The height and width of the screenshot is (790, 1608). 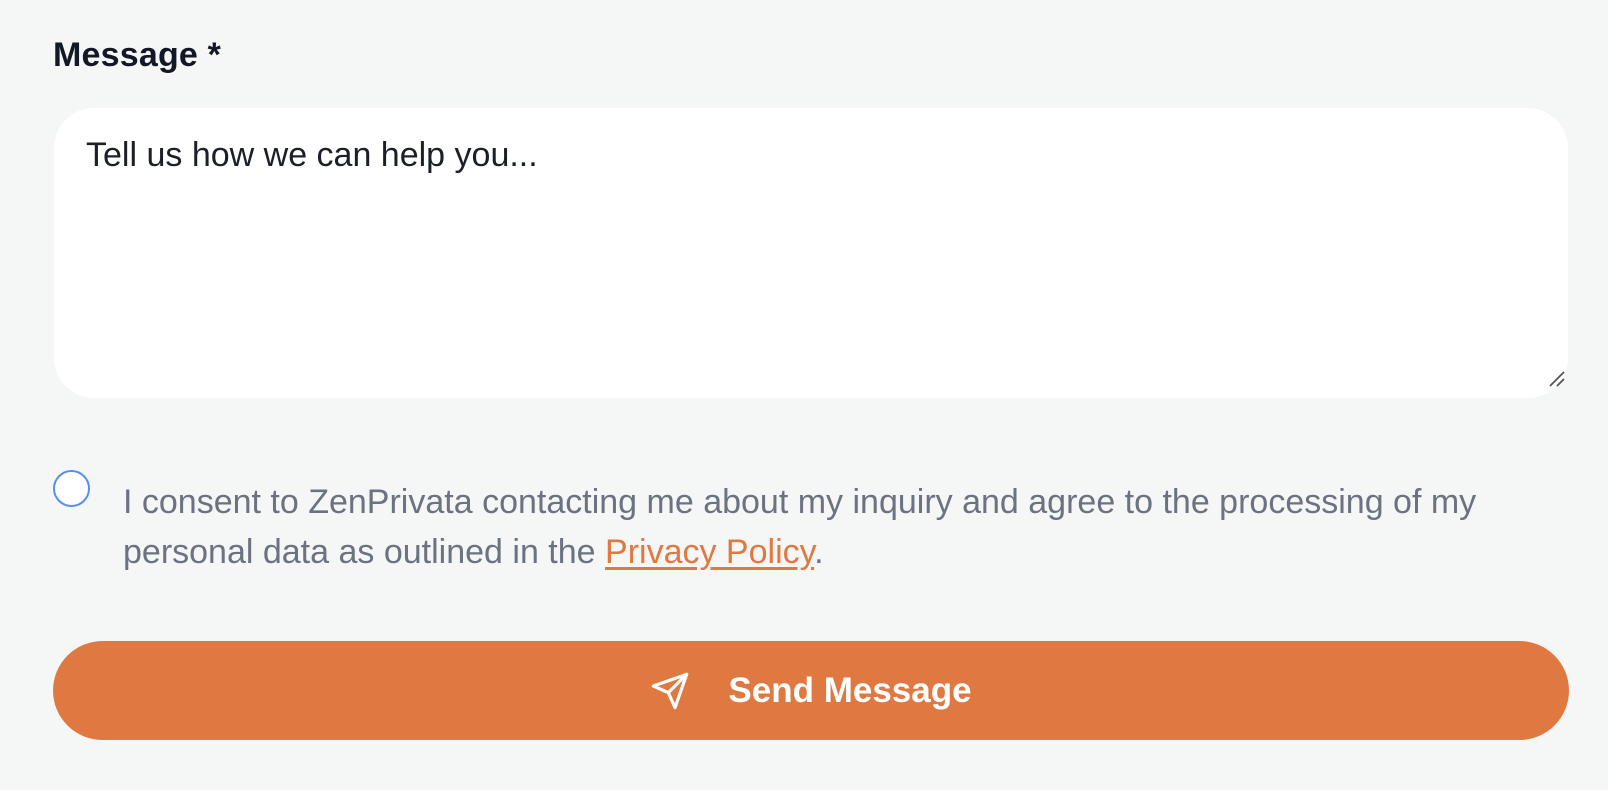 I want to click on consent-text-end: ., so click(x=819, y=552).